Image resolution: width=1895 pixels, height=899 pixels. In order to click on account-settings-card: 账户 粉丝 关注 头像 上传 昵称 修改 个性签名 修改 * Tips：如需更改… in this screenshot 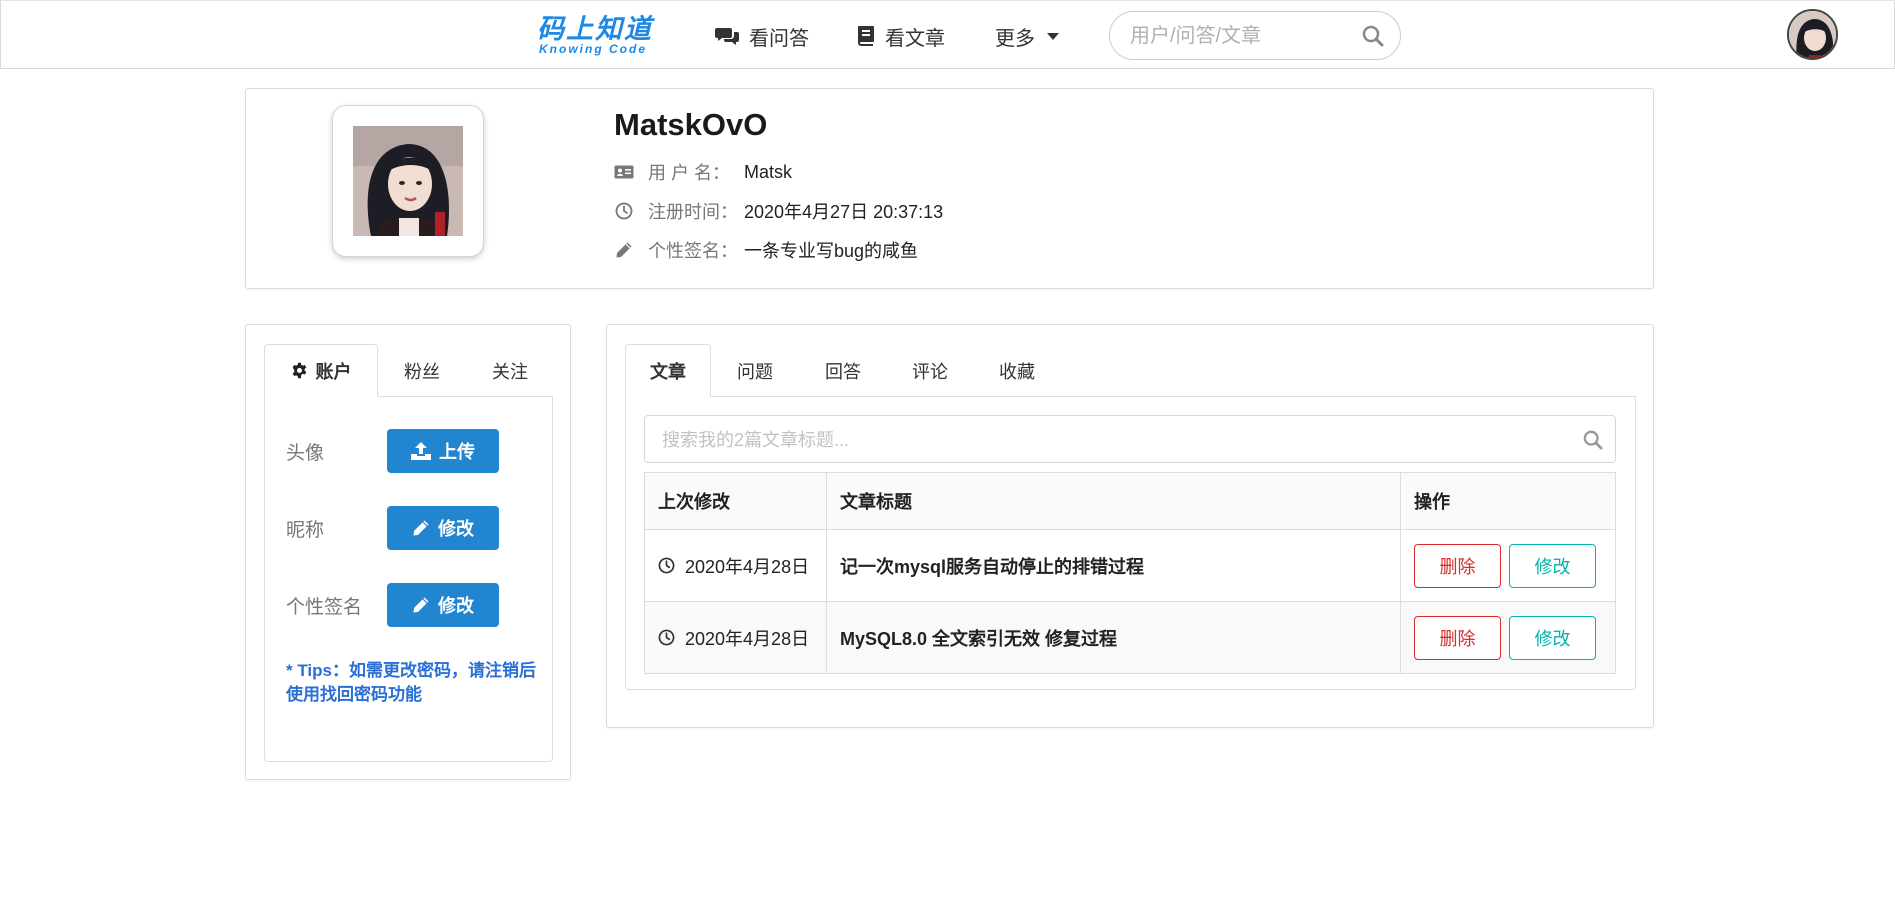, I will do `click(408, 552)`.